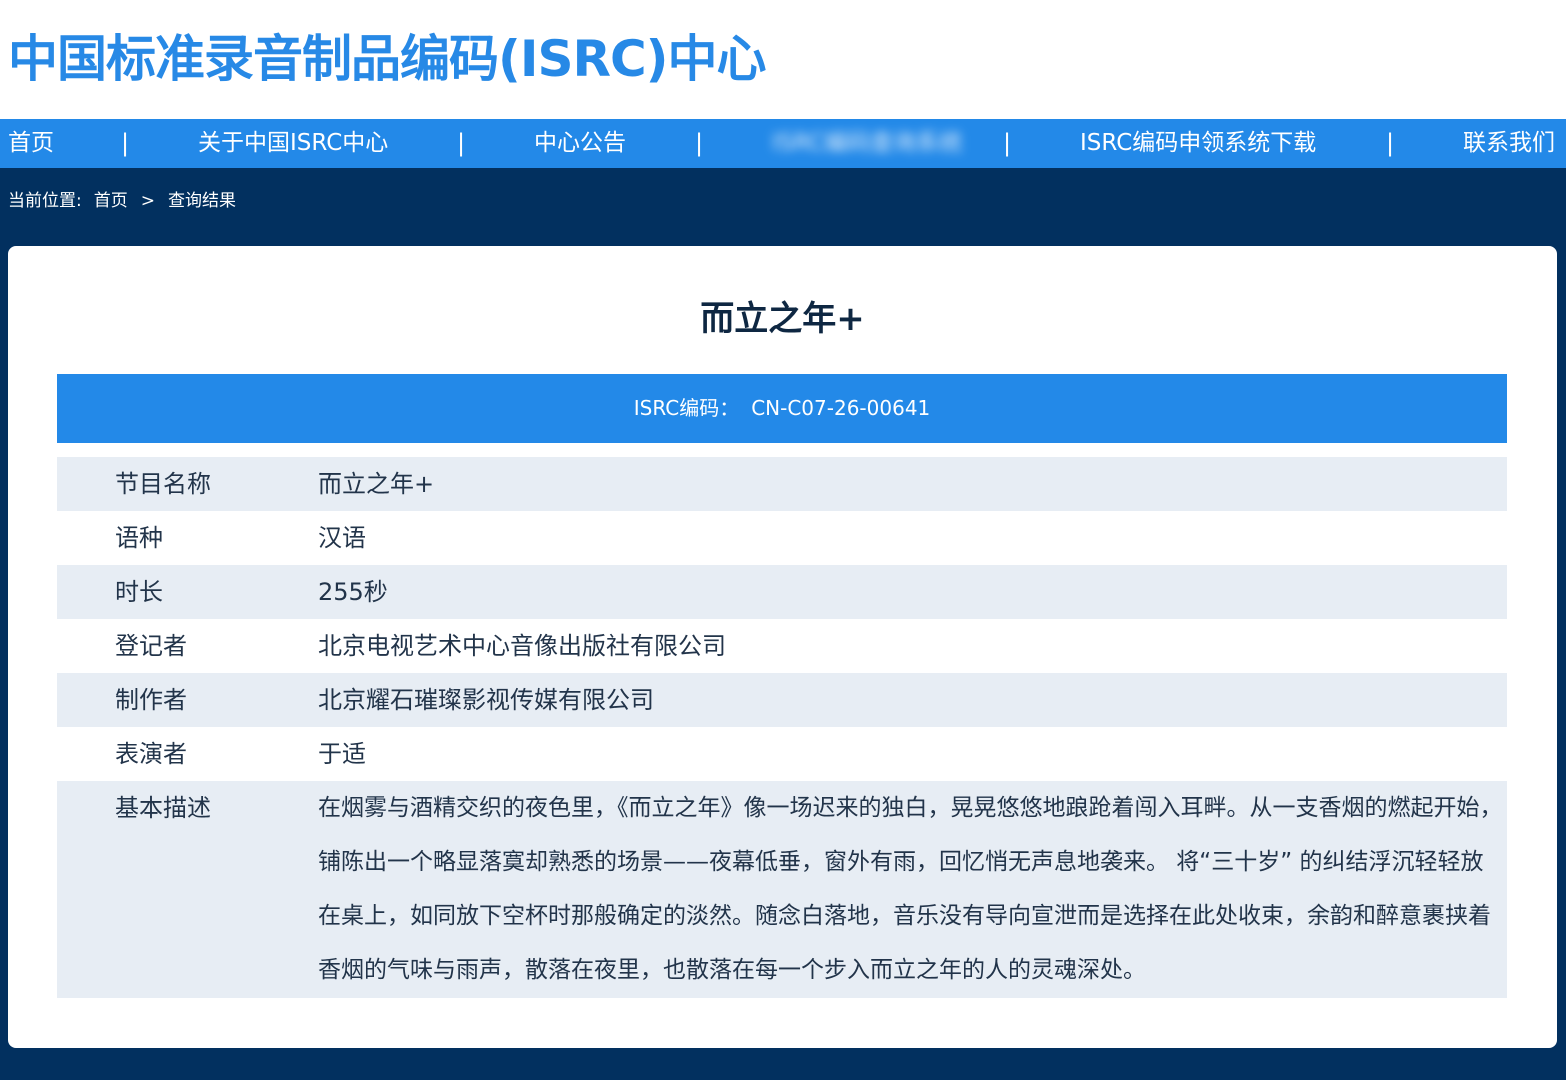 The image size is (1566, 1080). What do you see at coordinates (111, 201) in the screenshot?
I see `breadcrumb-home-link: 首页` at bounding box center [111, 201].